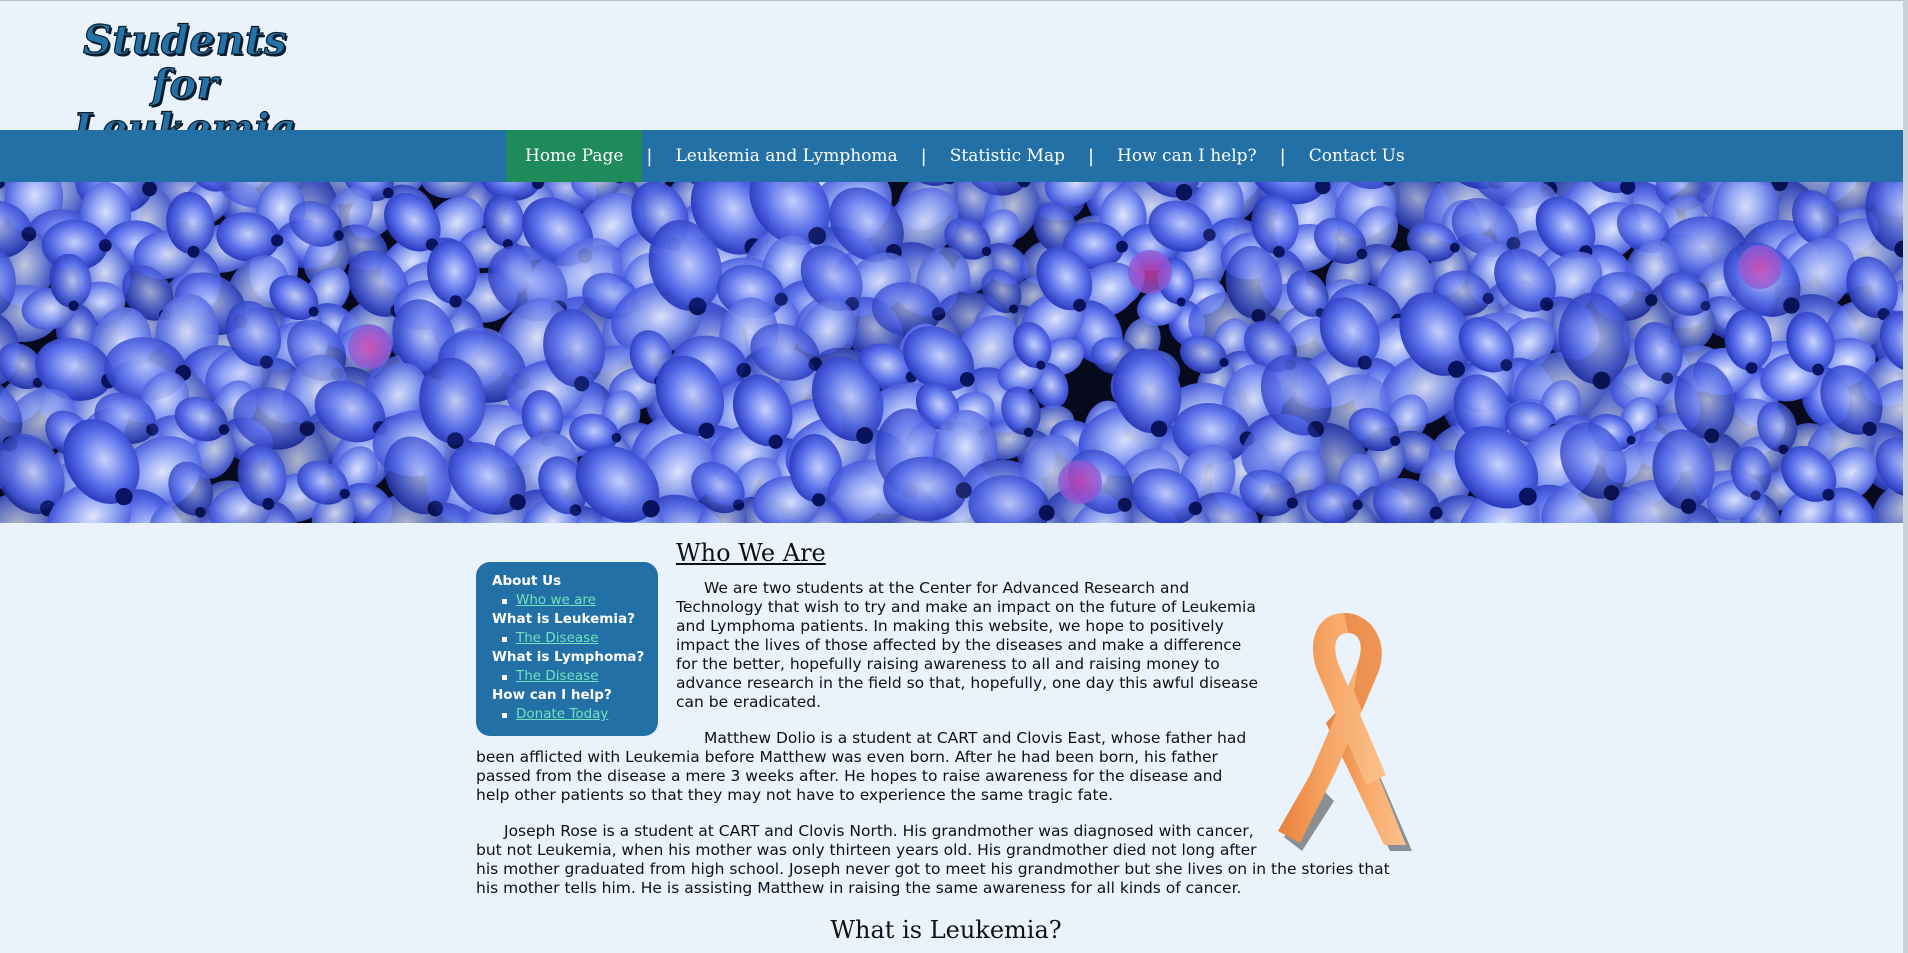 The image size is (1908, 953). I want to click on sidebar-link-lymphoma-disease: The Disease, so click(557, 676).